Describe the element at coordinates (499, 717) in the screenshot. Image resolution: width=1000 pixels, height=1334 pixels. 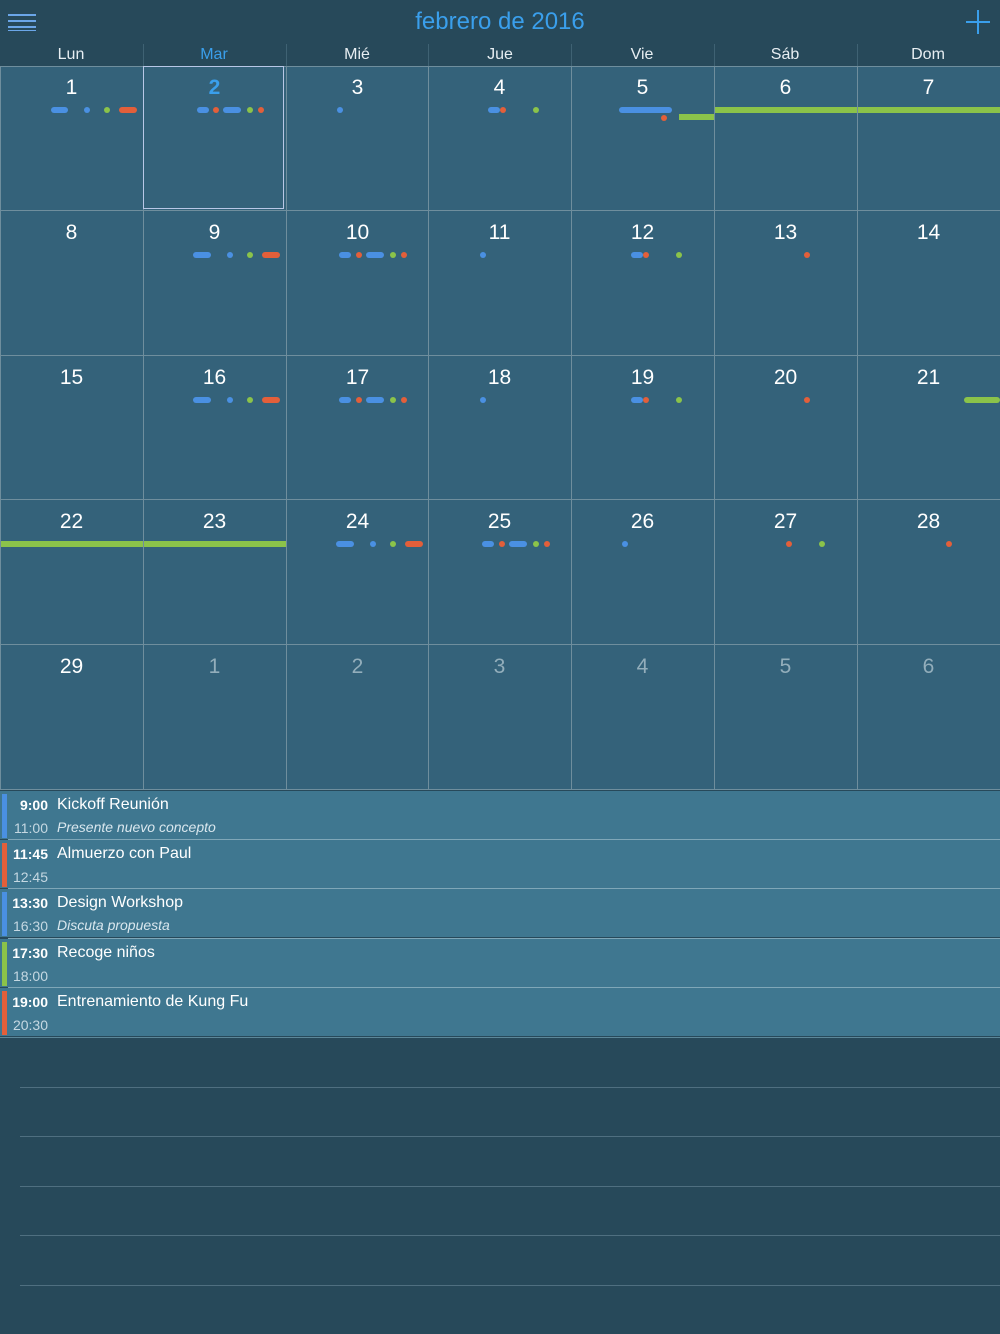
I see `day-cell-next-month: 3` at that location.